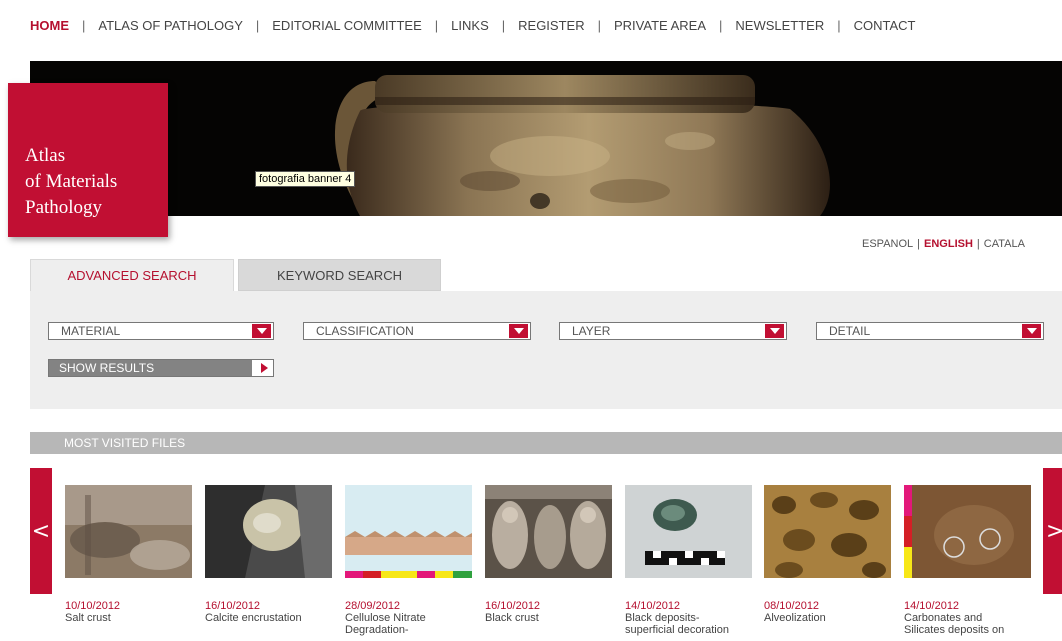 Image resolution: width=1062 pixels, height=641 pixels. I want to click on salt-crust-photo, so click(128, 531).